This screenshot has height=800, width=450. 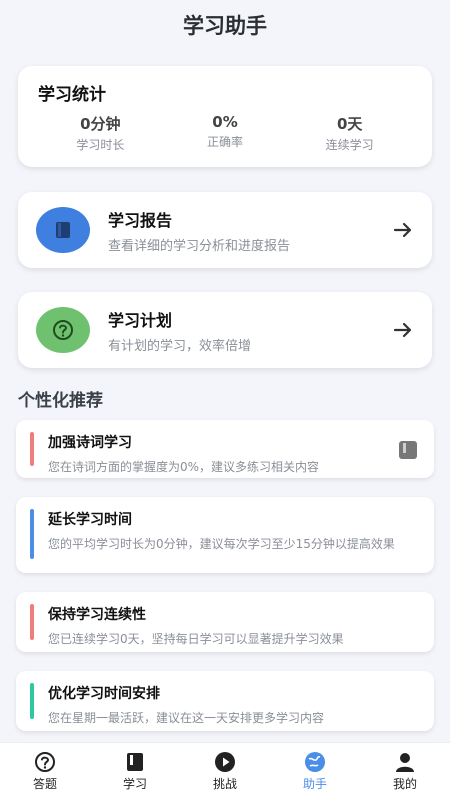 I want to click on study-plan-card: 学习计划 有计划的学习，效率倍增, so click(x=225, y=330).